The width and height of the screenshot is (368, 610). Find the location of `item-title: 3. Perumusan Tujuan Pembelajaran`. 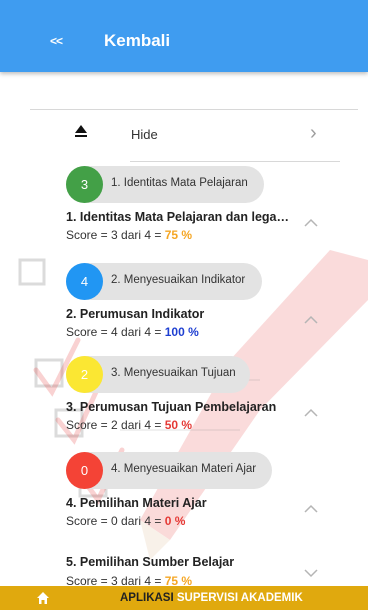

item-title: 3. Perumusan Tujuan Pembelajaran is located at coordinates (171, 407).